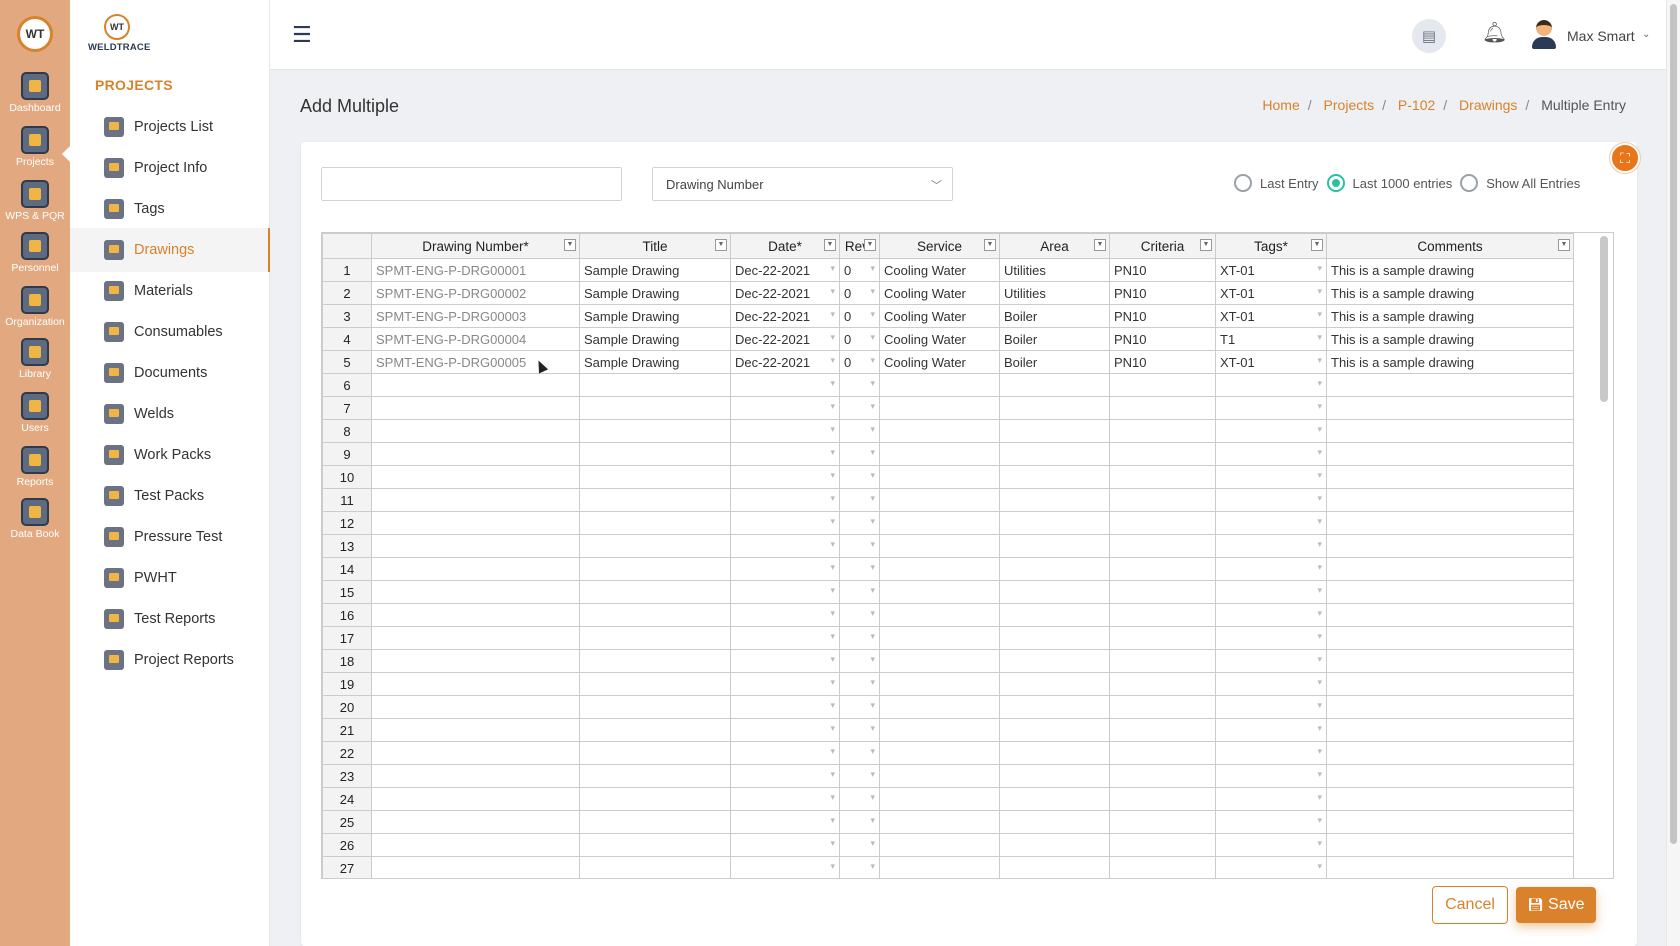 This screenshot has height=946, width=1680. Describe the element at coordinates (35, 359) in the screenshot. I see `rail-item-library: Library` at that location.